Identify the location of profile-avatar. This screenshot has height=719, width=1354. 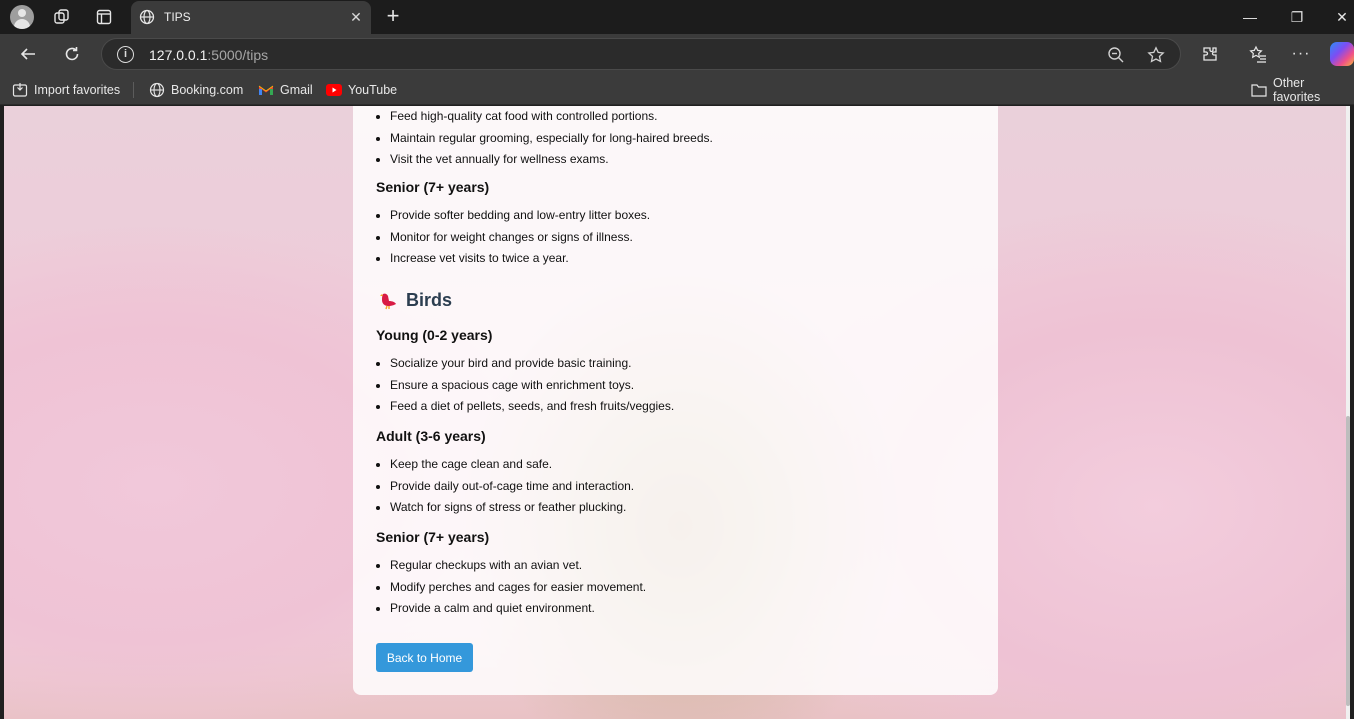
(22, 17).